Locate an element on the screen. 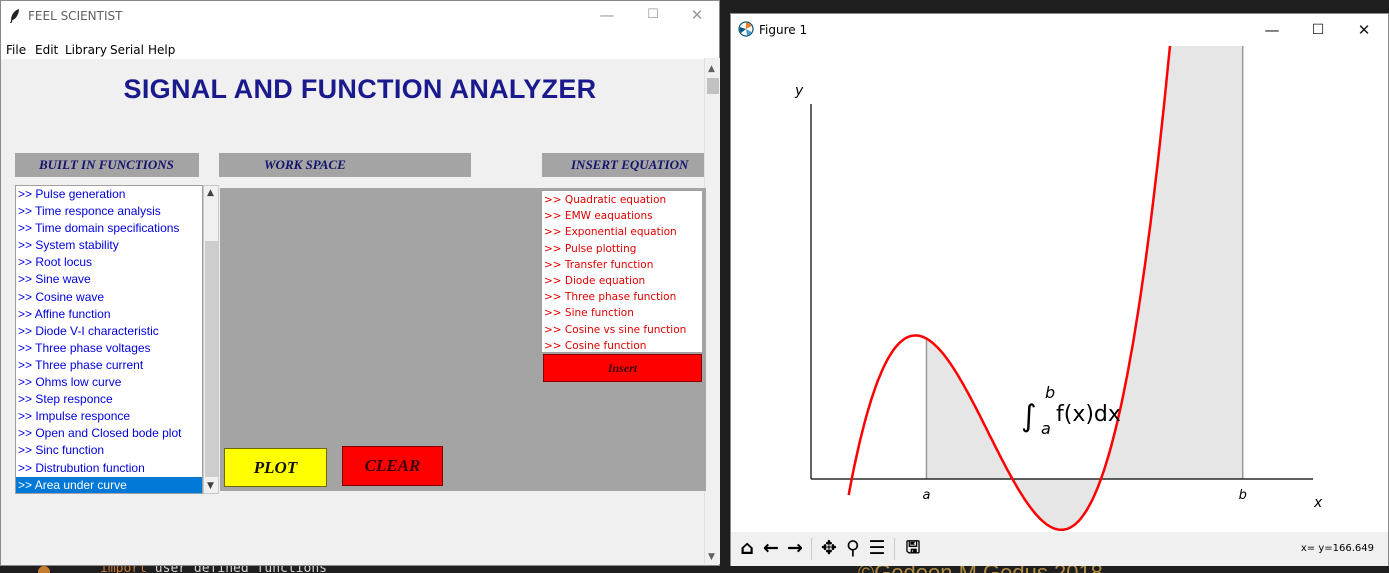  list-item: >> Affine function is located at coordinates (109, 314).